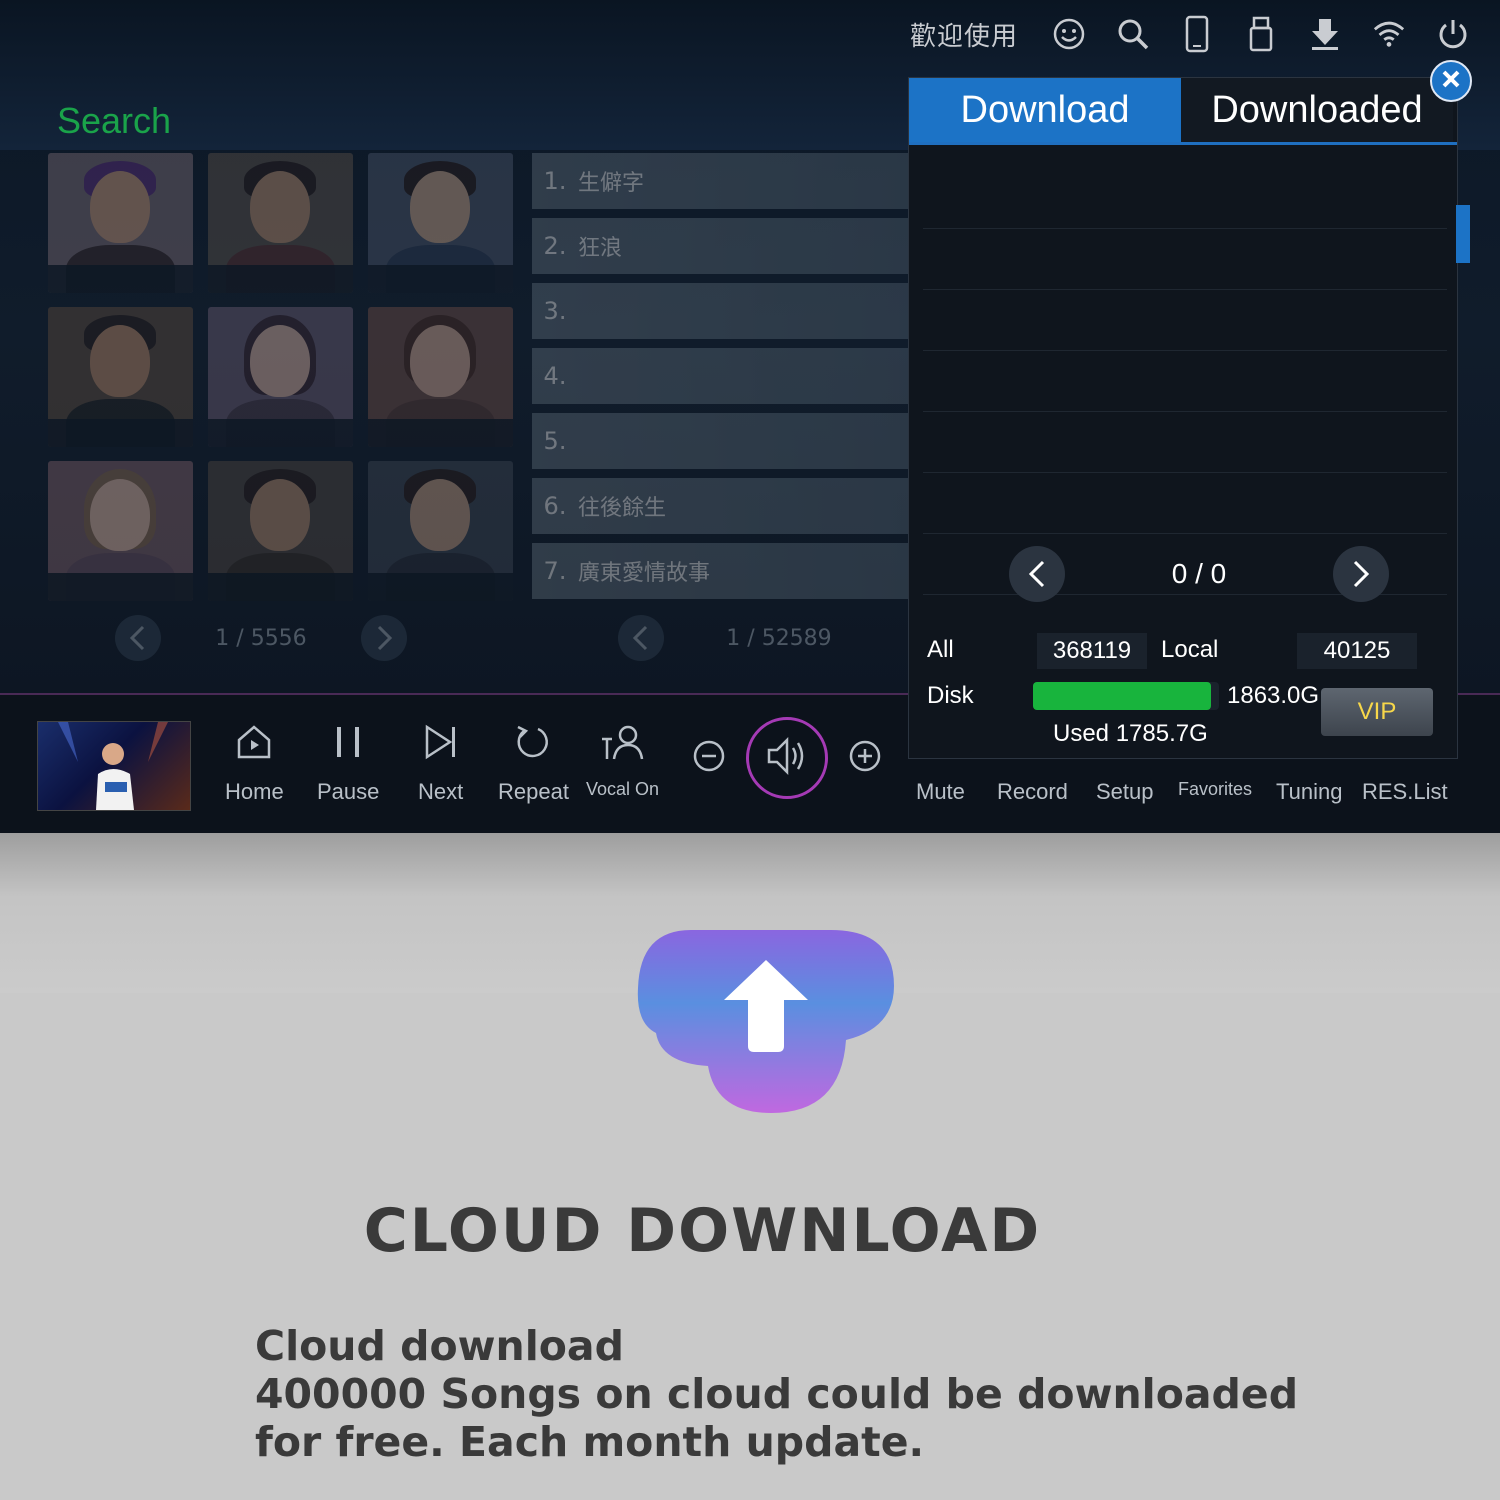  What do you see at coordinates (533, 791) in the screenshot?
I see `repeat-label: Repeat` at bounding box center [533, 791].